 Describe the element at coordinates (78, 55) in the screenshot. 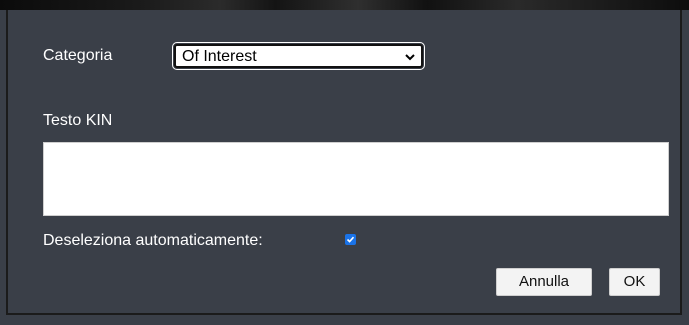

I see `category-label: Categoria` at that location.